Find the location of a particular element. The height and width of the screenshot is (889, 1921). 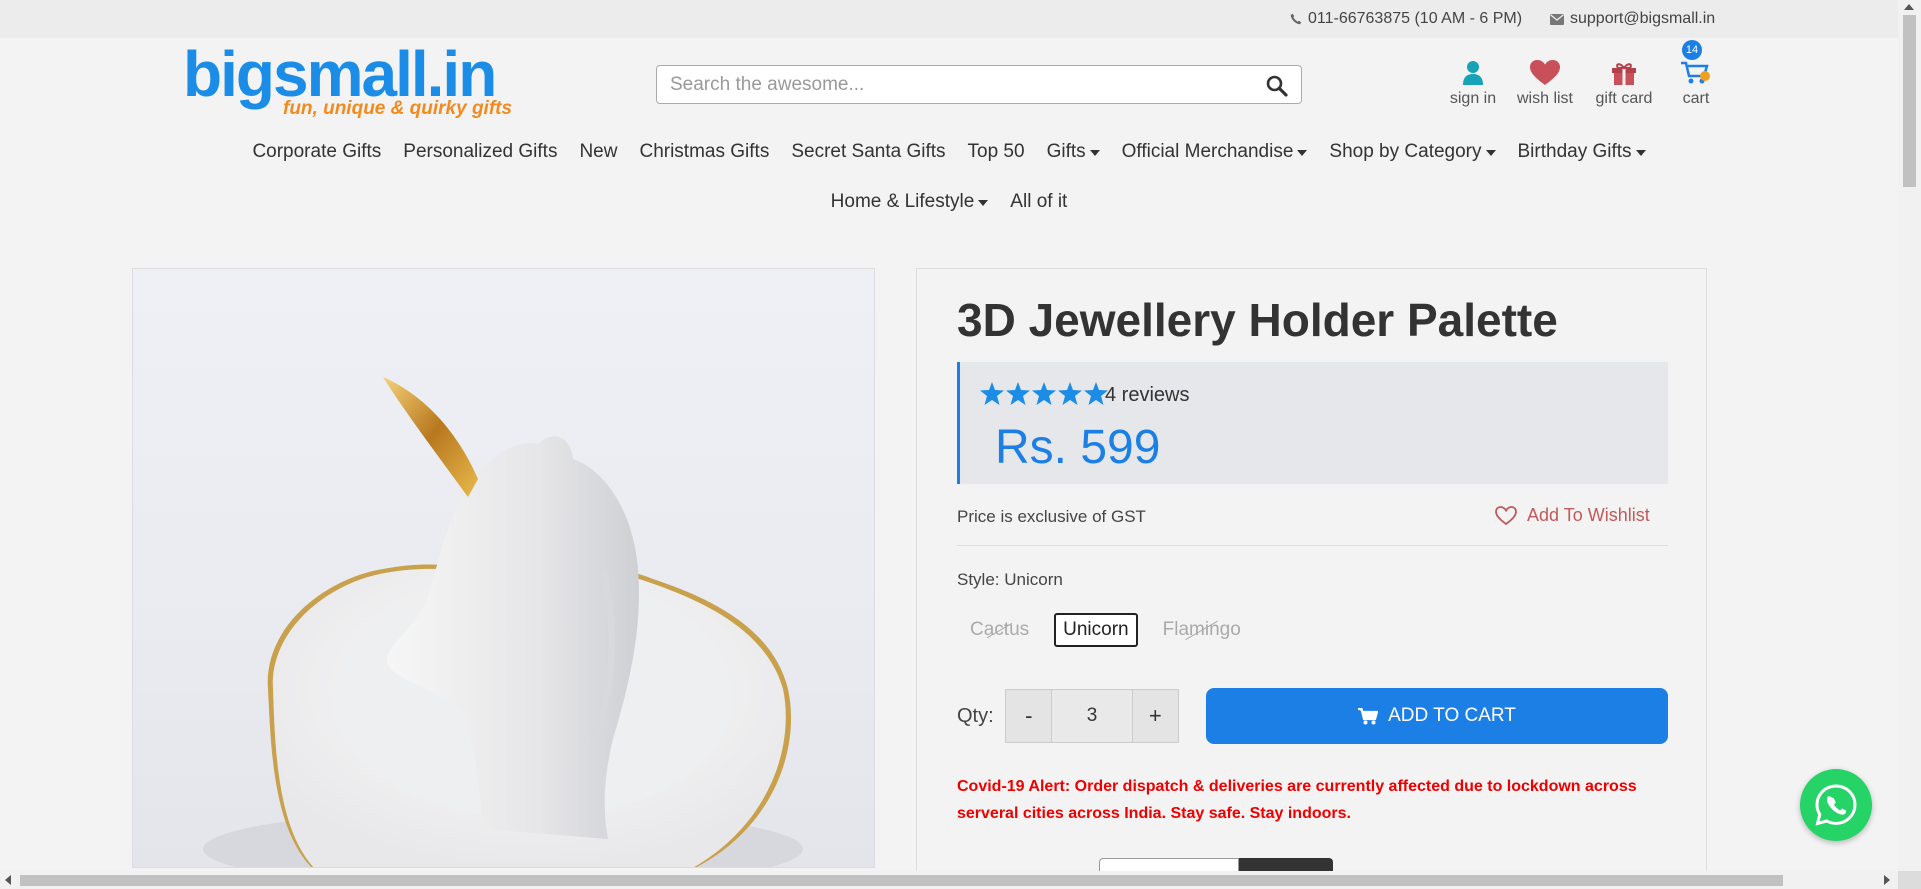

vertical-scroll-thumb is located at coordinates (1909, 101).